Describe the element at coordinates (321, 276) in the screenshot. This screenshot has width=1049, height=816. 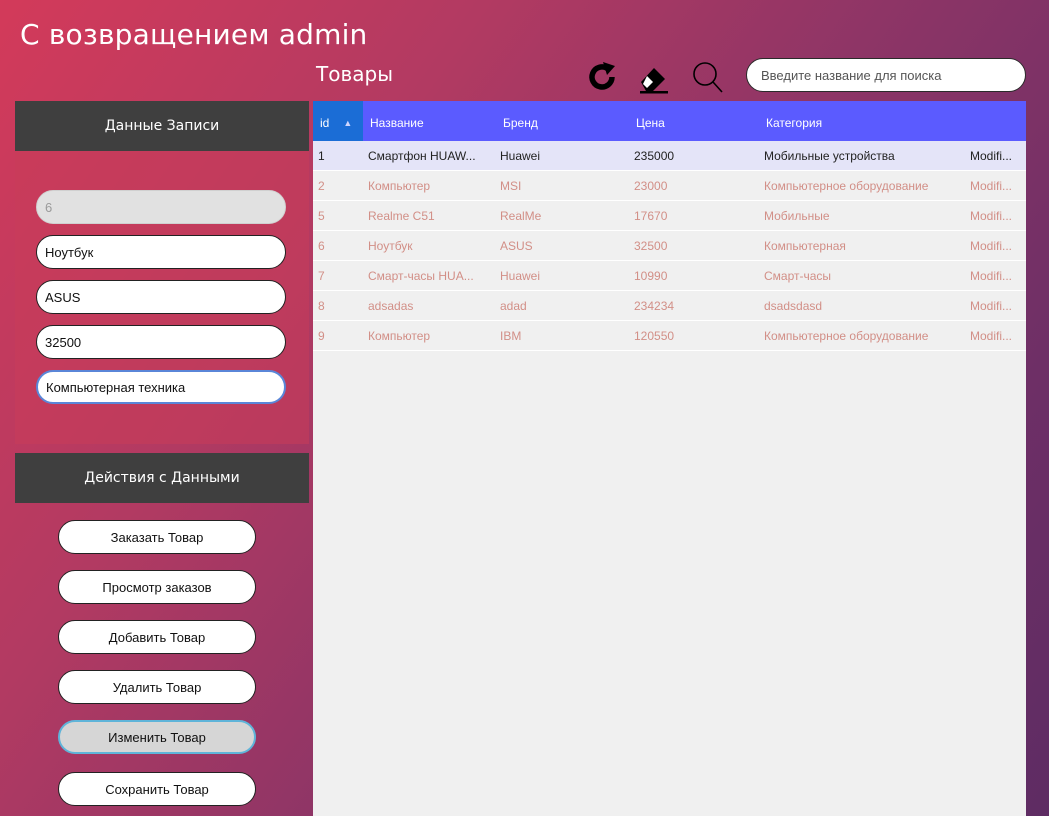
I see `cell-id: 7` at that location.